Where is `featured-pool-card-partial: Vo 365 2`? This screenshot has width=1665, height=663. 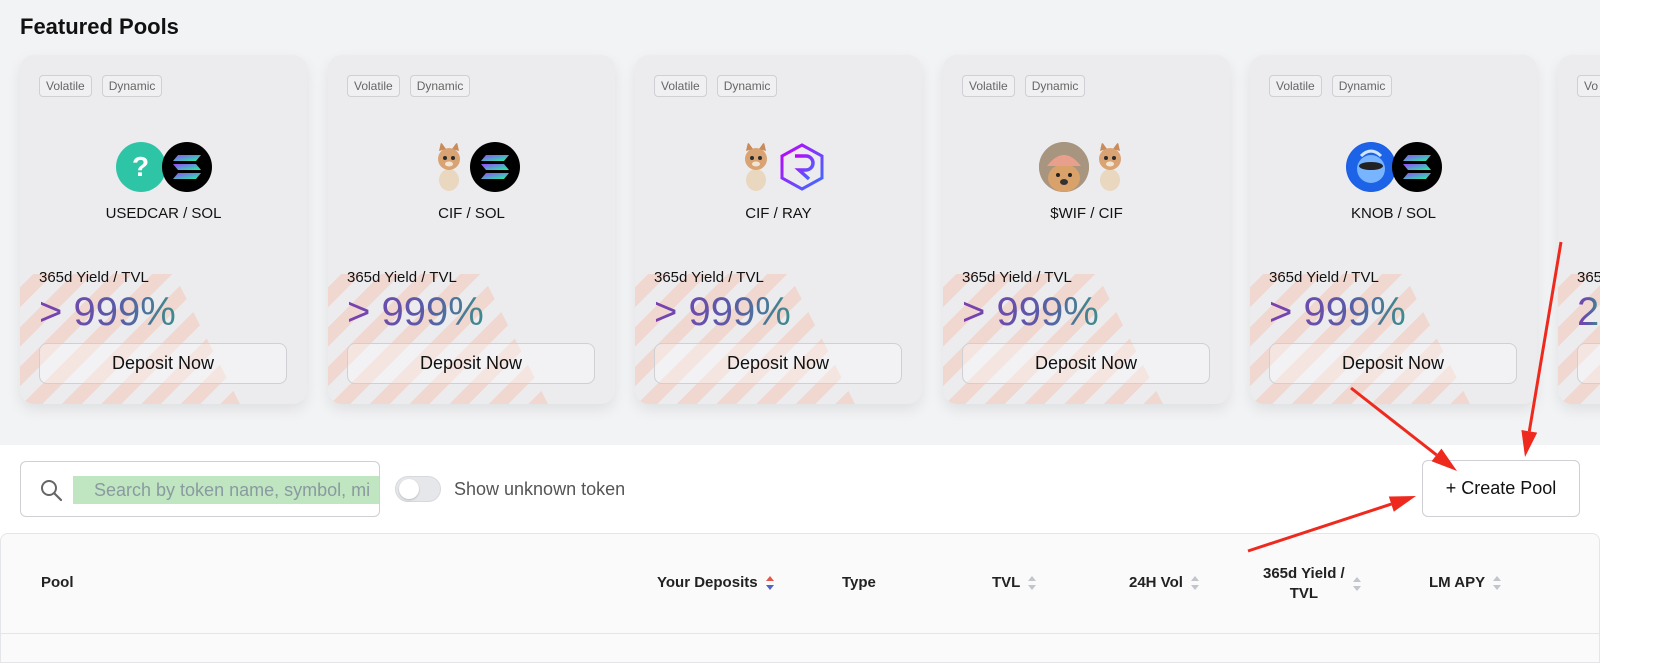
featured-pool-card-partial: Vo 365 2 is located at coordinates (1579, 229).